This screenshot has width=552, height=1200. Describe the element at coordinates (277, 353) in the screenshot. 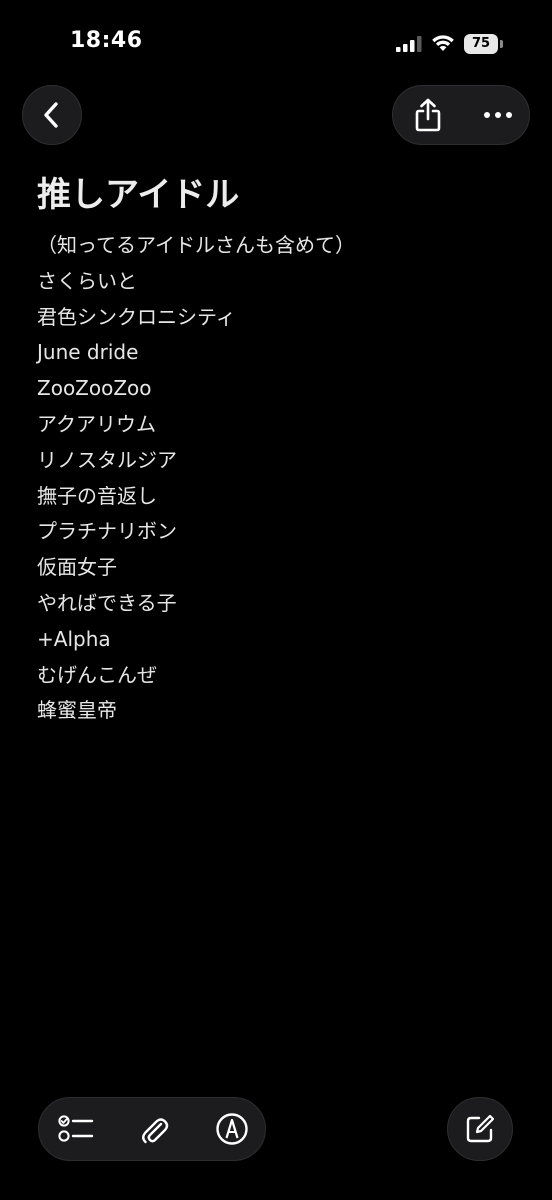

I see `note-line: June dride` at that location.